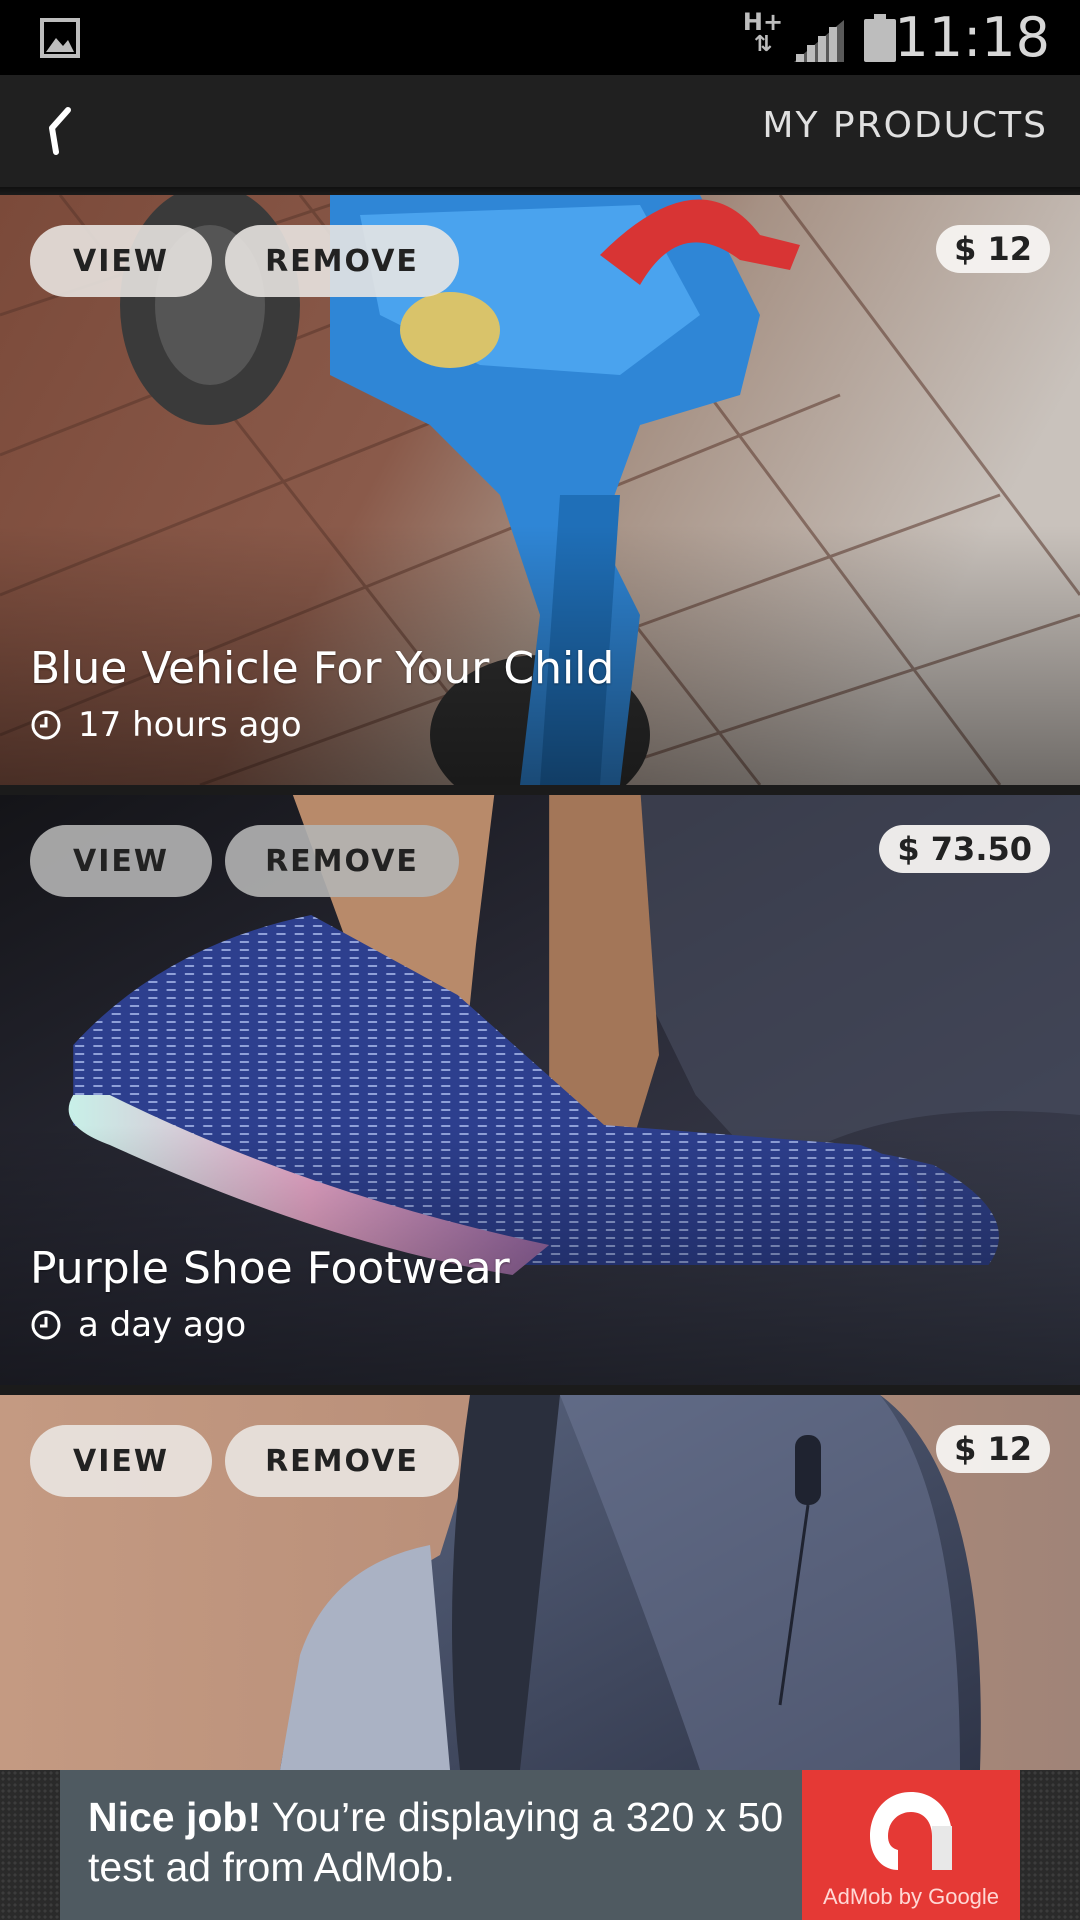 This screenshot has width=1080, height=1920. What do you see at coordinates (819, 41) in the screenshot?
I see `signal-strength-icon` at bounding box center [819, 41].